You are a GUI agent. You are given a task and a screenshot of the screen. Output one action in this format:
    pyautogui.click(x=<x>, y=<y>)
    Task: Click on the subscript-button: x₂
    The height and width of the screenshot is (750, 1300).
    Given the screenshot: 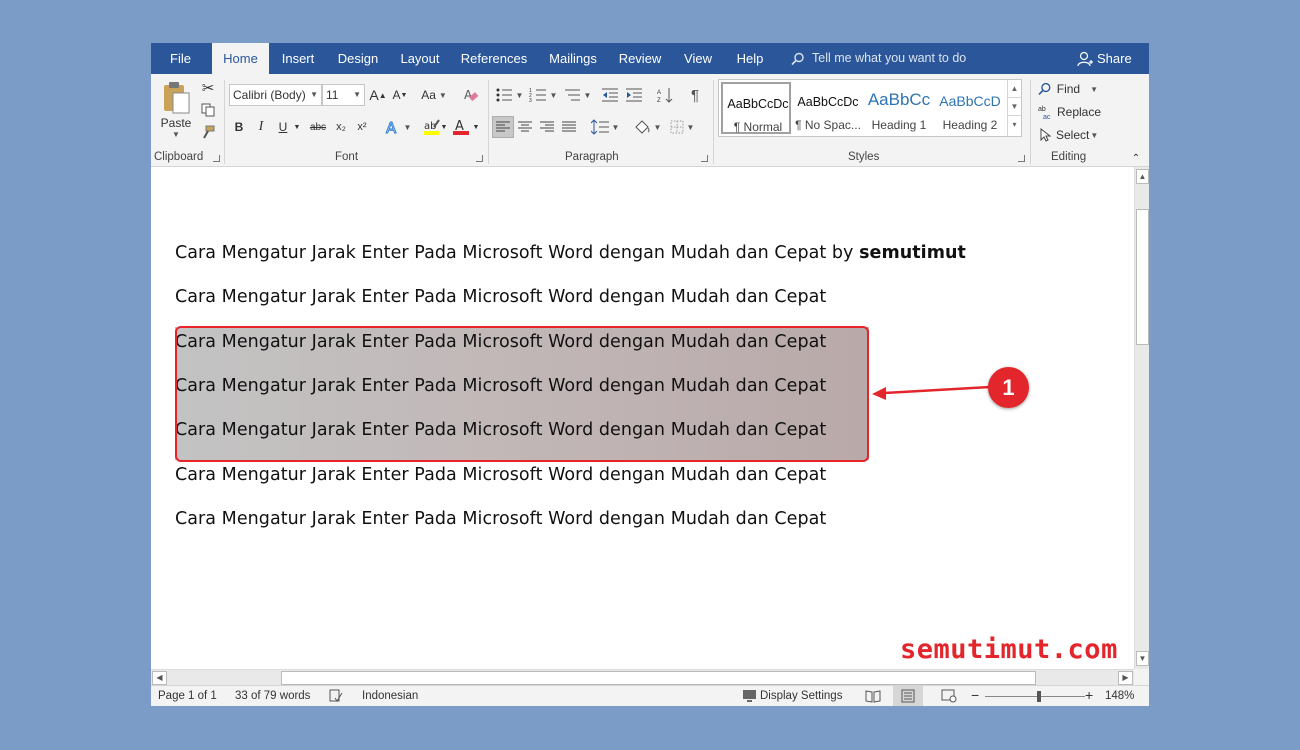 What is the action you would take?
    pyautogui.click(x=341, y=127)
    